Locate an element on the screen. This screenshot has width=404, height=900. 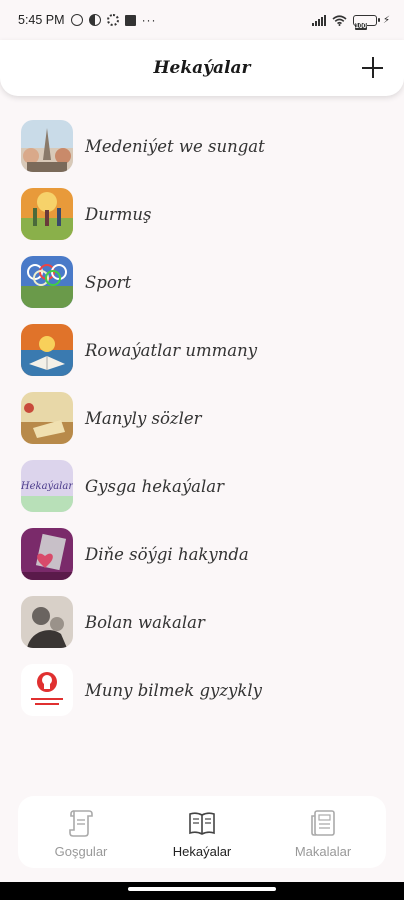
nav-item-makalalar: Makalalar is located at coordinates (323, 832).